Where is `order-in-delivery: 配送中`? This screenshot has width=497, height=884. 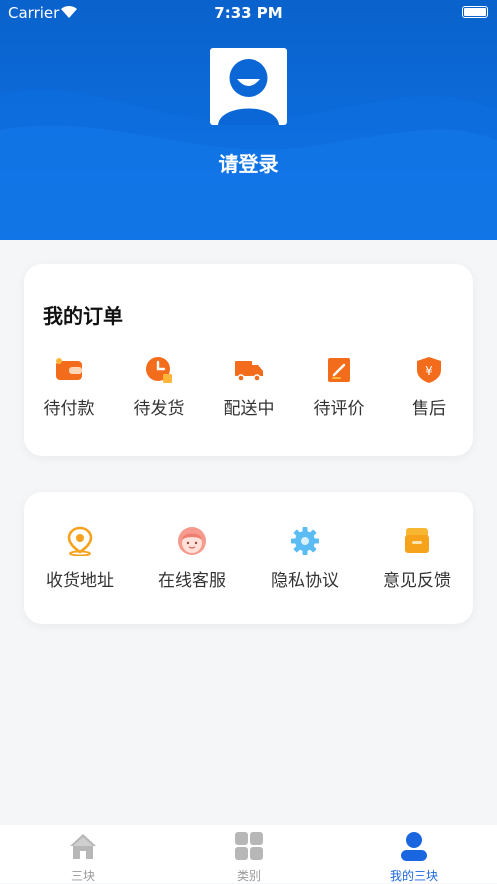 order-in-delivery: 配送中 is located at coordinates (249, 387).